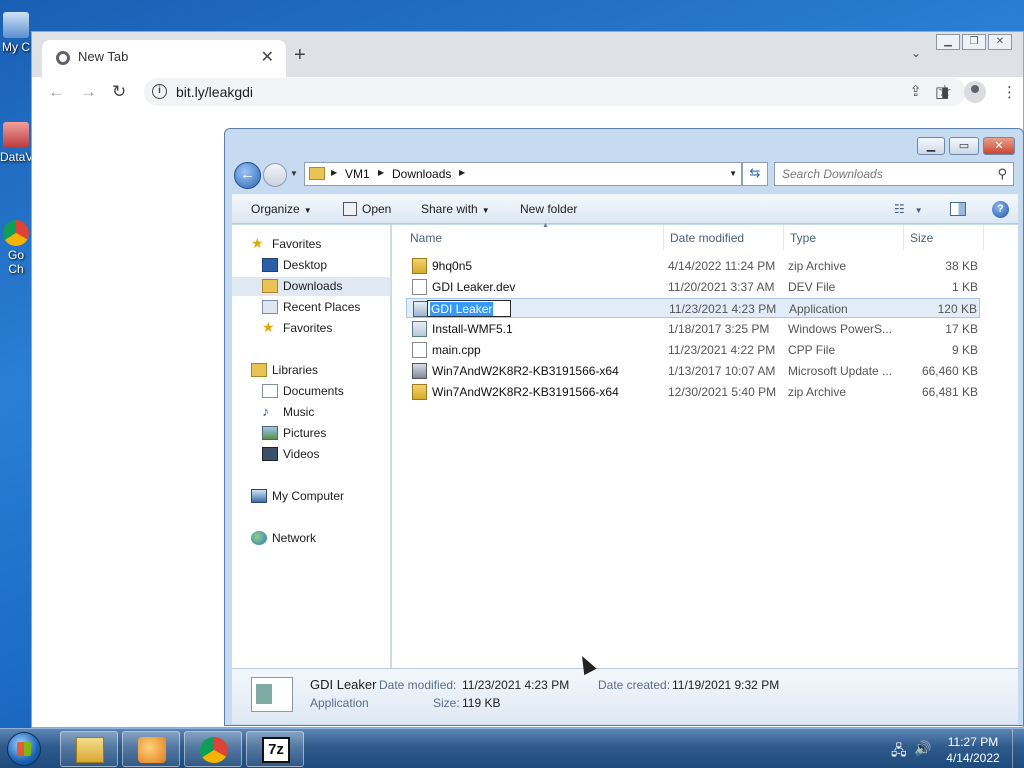  What do you see at coordinates (300, 55) in the screenshot?
I see `new-tab-button: +` at bounding box center [300, 55].